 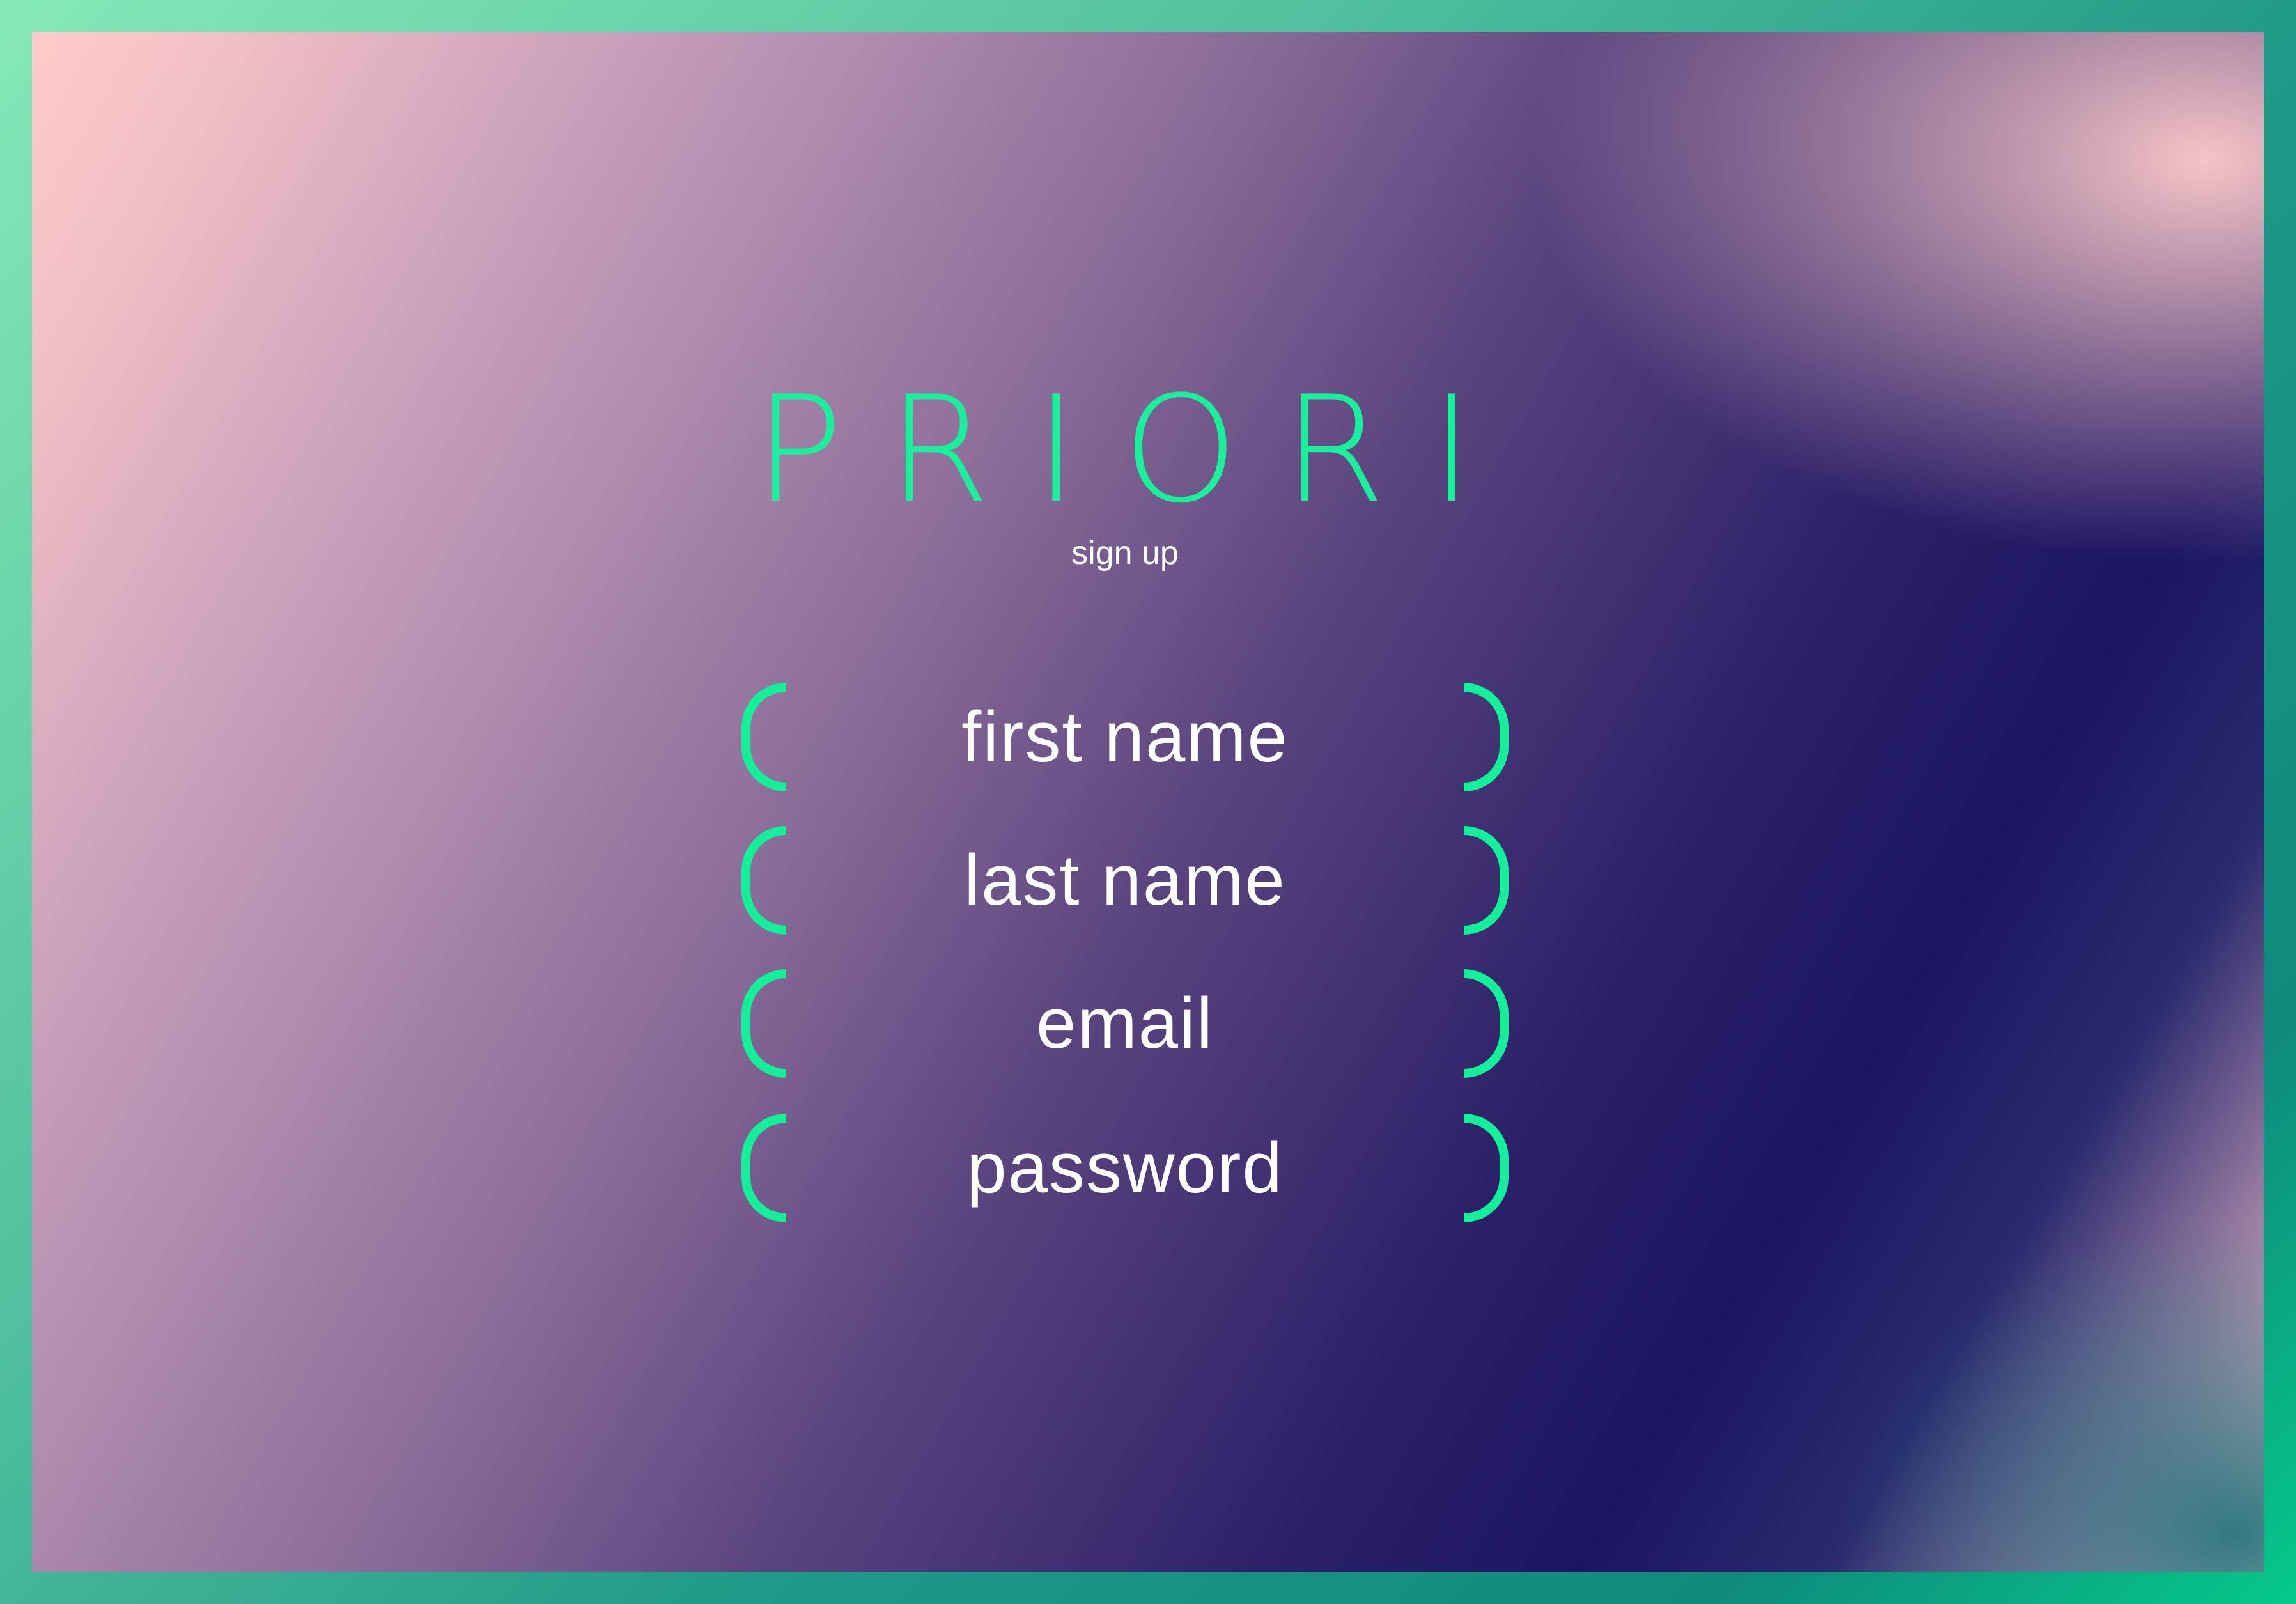 I want to click on field-label: last name, so click(x=1125, y=880).